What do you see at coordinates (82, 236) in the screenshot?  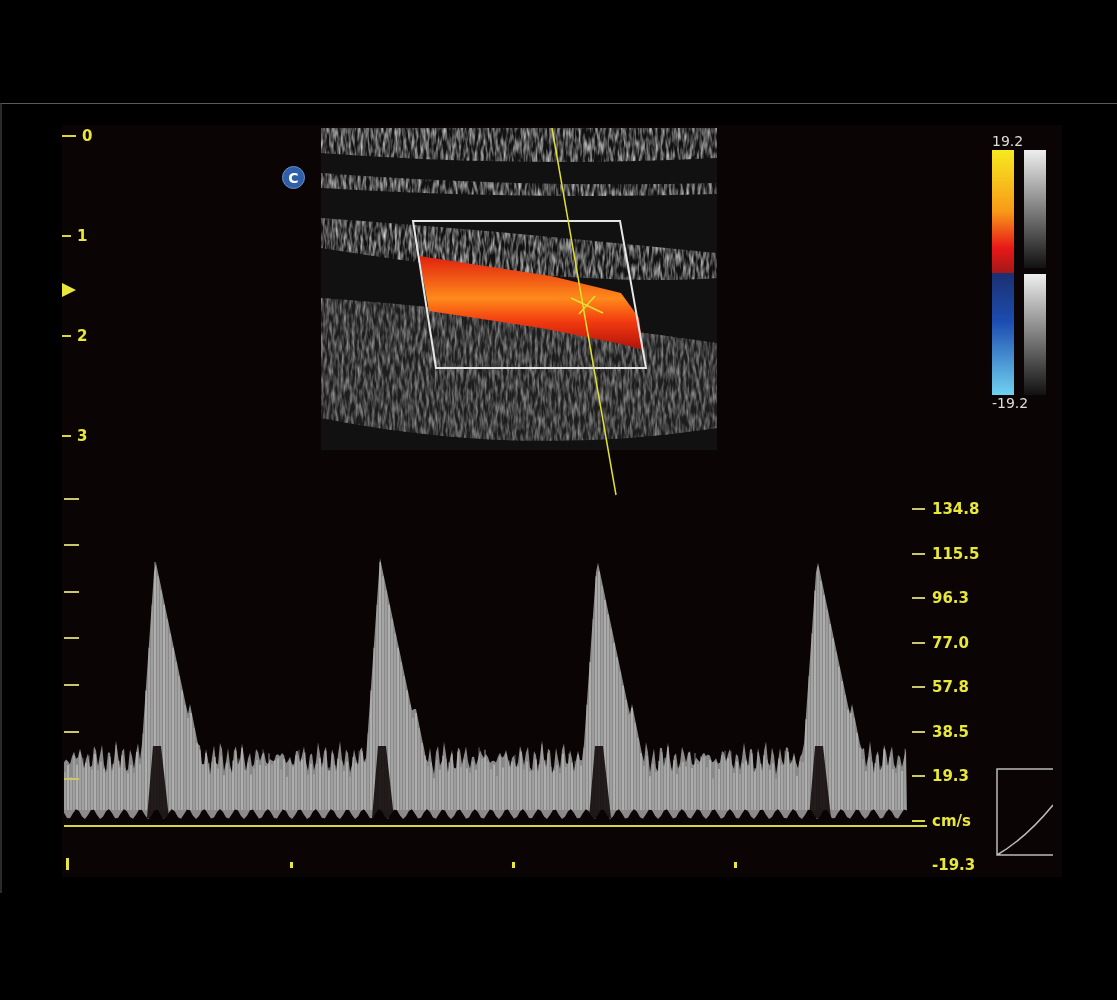 I see `depth-scale-label: 1` at bounding box center [82, 236].